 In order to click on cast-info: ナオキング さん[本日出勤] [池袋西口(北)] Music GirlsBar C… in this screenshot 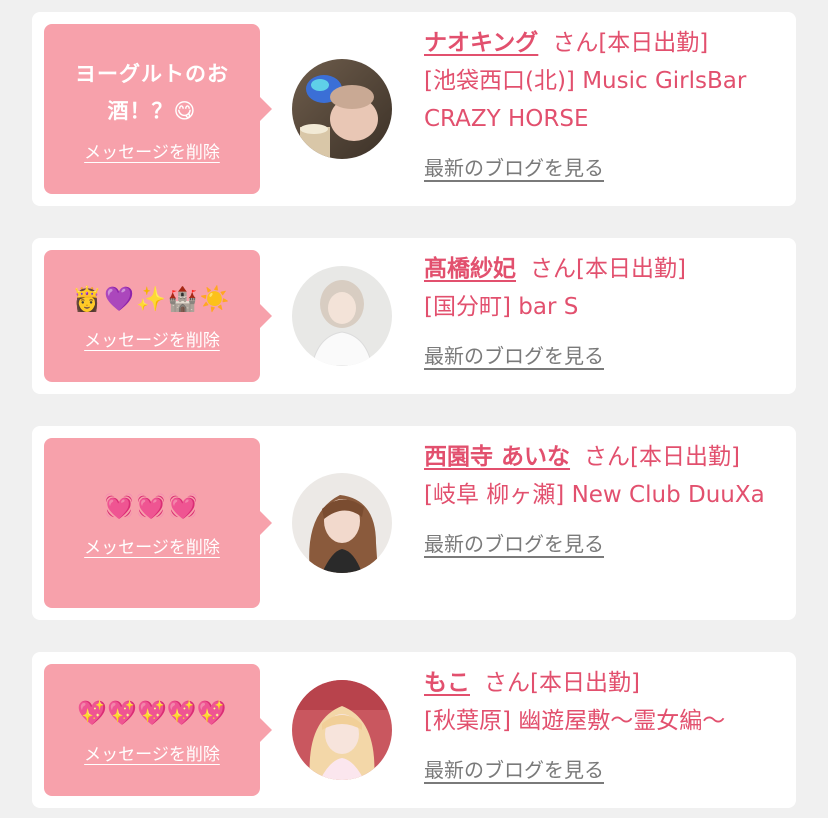, I will do `click(609, 102)`.